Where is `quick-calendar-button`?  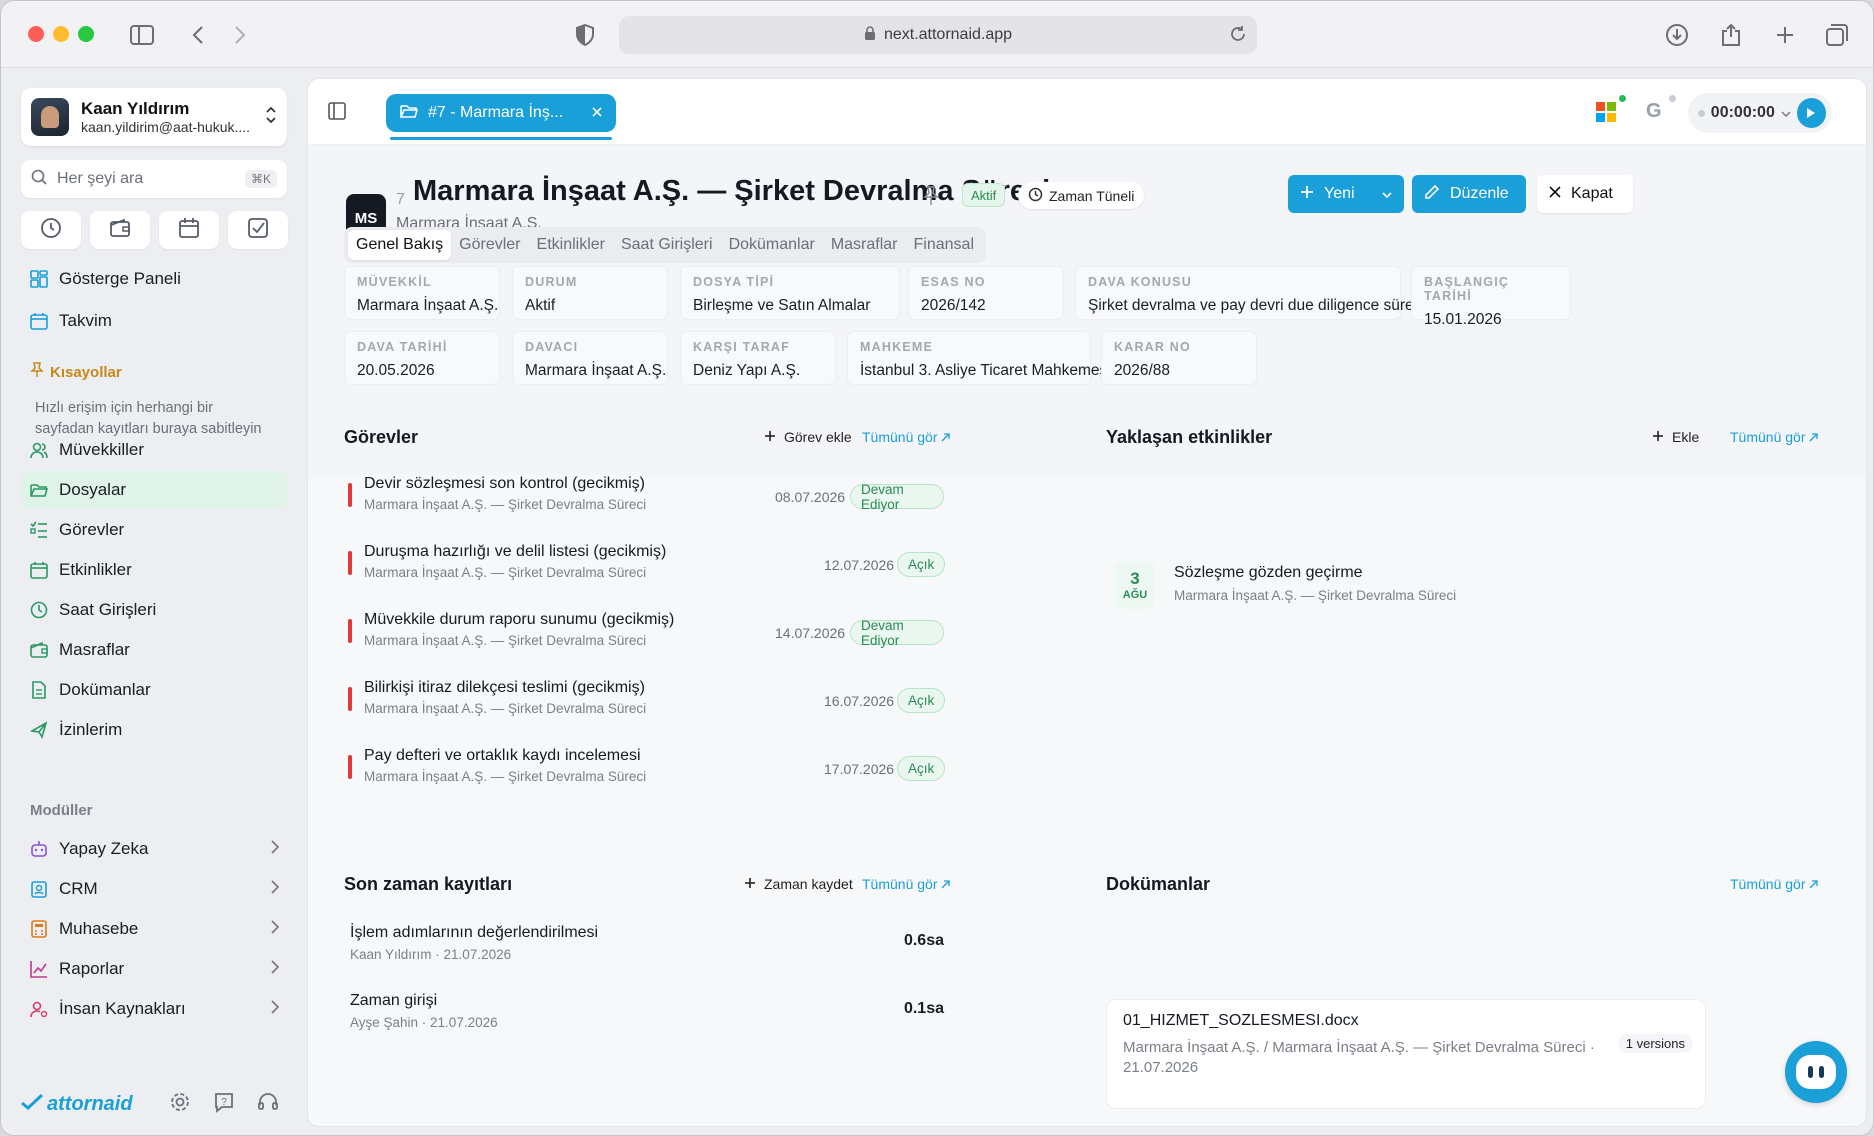 quick-calendar-button is located at coordinates (189, 230).